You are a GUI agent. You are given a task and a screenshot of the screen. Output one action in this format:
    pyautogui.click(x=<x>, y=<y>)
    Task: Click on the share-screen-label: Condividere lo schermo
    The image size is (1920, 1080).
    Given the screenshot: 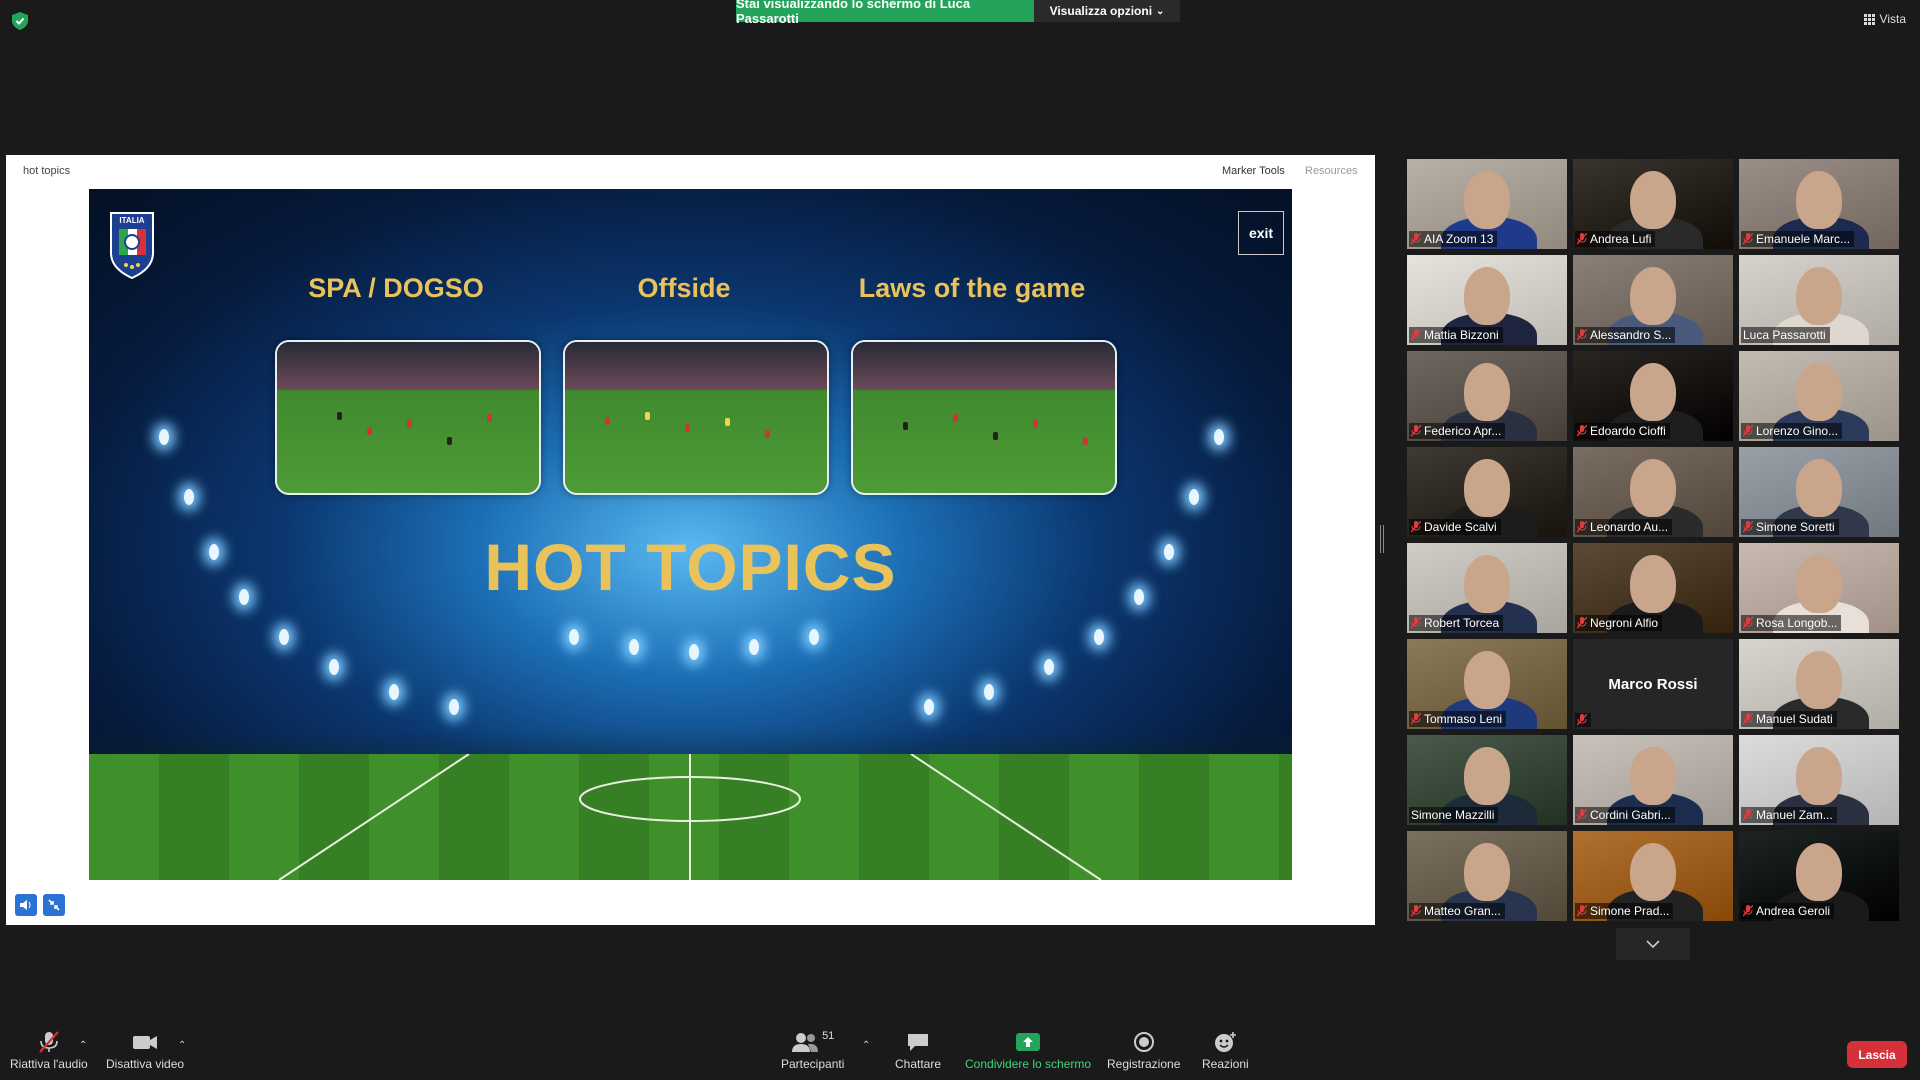 What is the action you would take?
    pyautogui.click(x=1028, y=1064)
    